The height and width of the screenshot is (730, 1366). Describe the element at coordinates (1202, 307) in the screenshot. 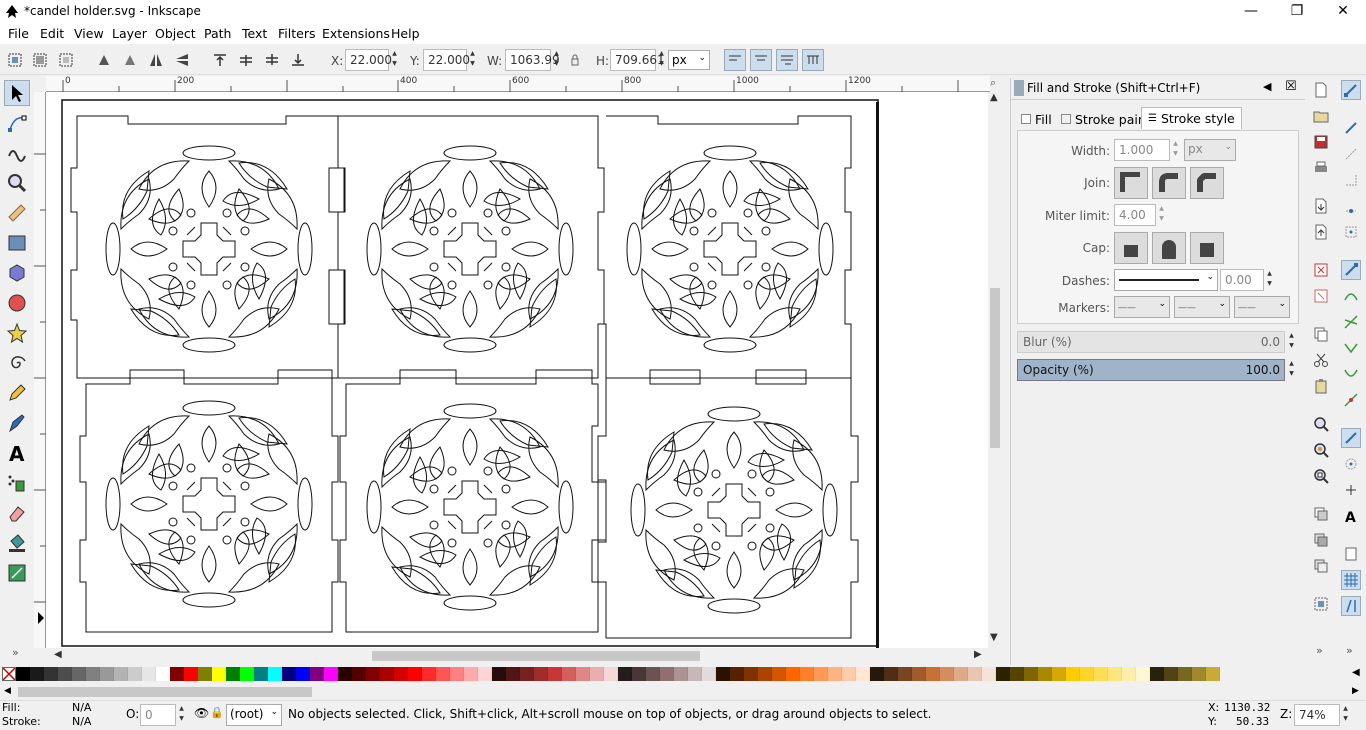

I see `mid-marker-select: —— ⌄` at that location.